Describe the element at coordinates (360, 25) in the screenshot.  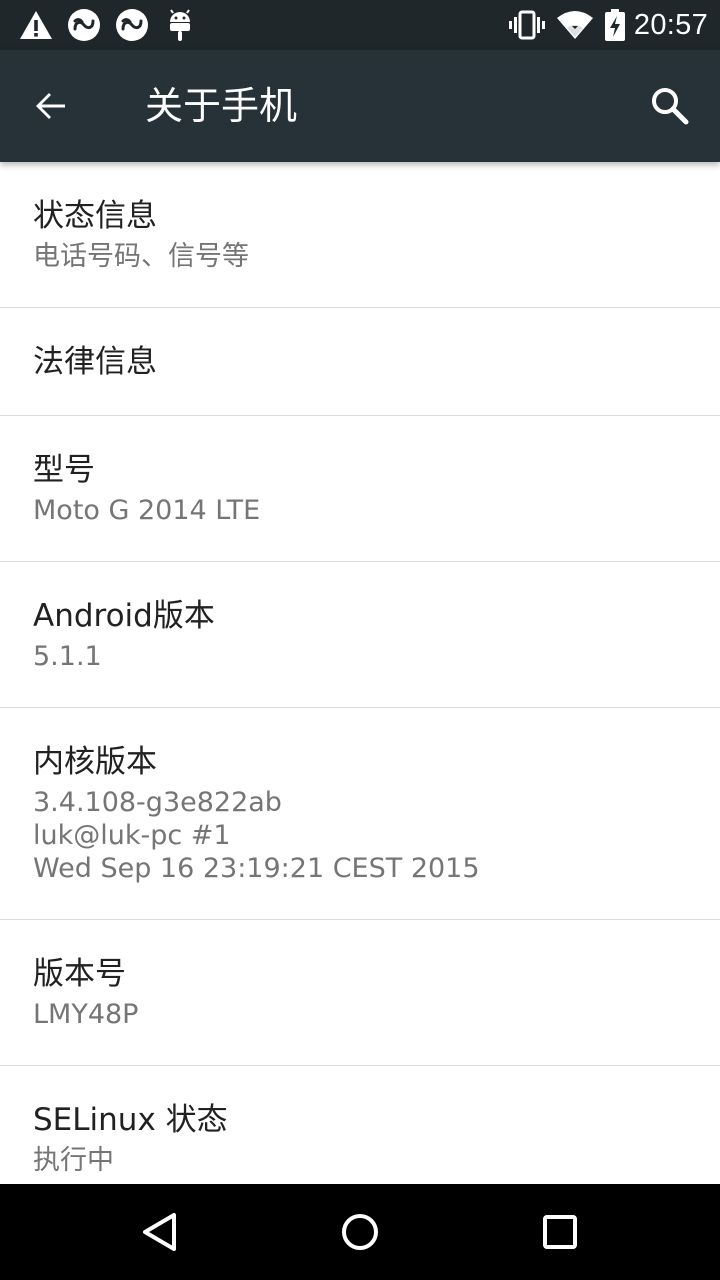
I see `status-bar: 20:57` at that location.